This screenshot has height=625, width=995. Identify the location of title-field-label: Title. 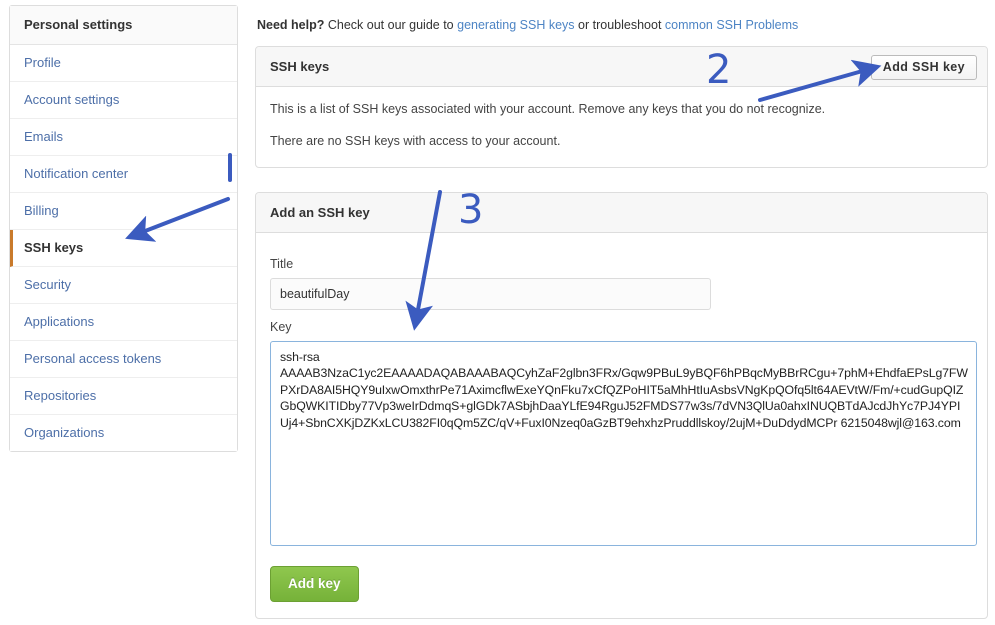
(282, 264).